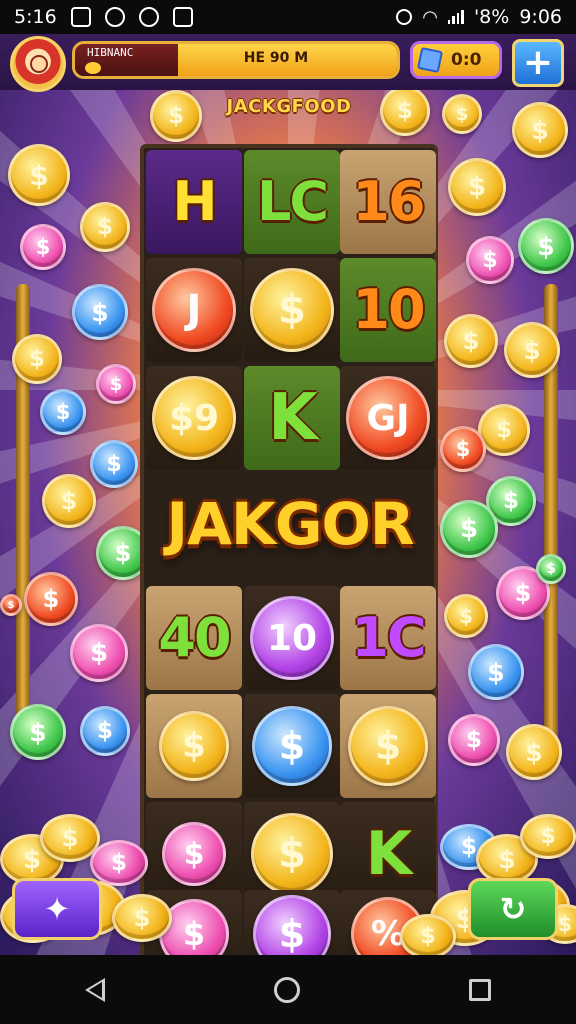 The image size is (576, 1024). I want to click on reel-symbol: 1C, so click(388, 637).